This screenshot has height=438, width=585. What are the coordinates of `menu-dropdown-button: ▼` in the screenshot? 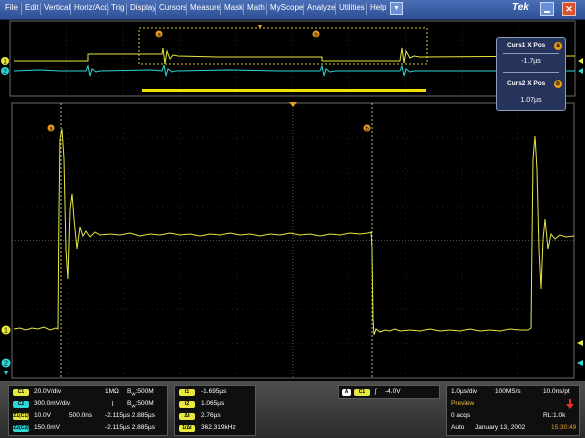 It's located at (396, 8).